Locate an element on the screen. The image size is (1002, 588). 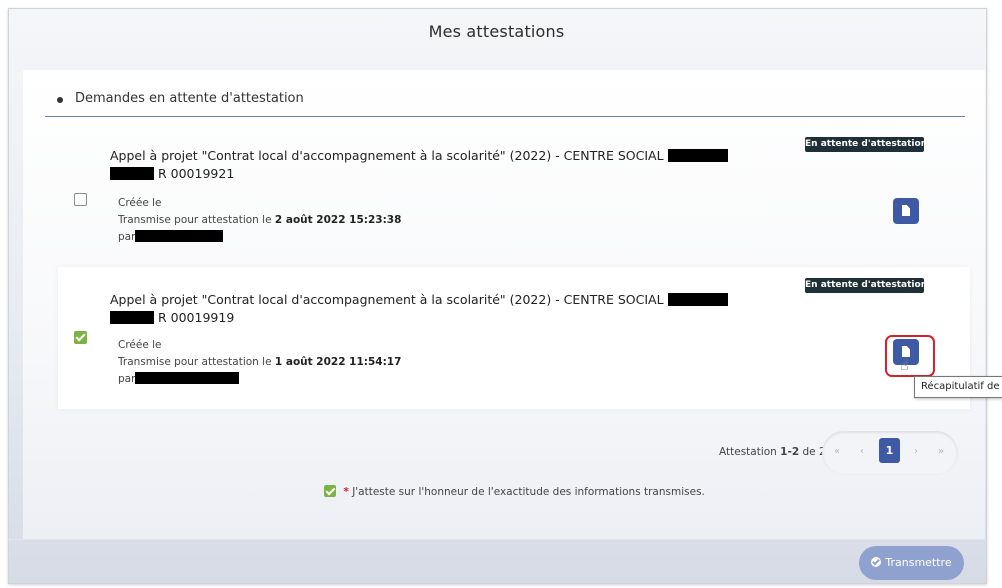
first-page-button: « is located at coordinates (837, 451).